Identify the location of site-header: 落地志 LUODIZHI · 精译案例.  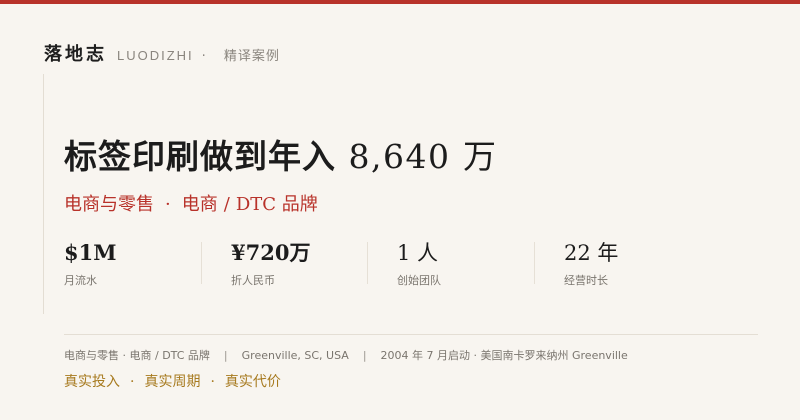
(162, 53).